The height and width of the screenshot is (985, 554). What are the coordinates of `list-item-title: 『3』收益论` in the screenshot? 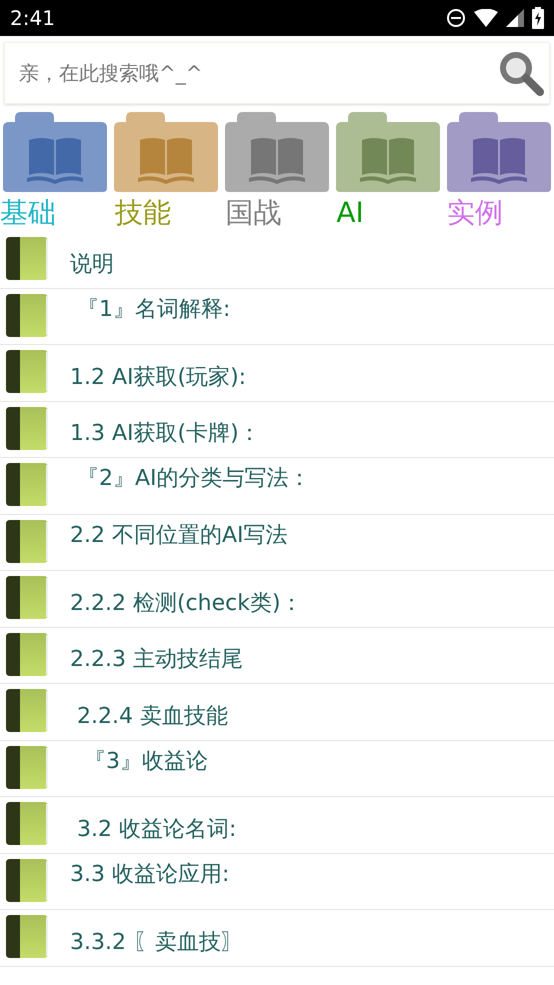 It's located at (139, 761).